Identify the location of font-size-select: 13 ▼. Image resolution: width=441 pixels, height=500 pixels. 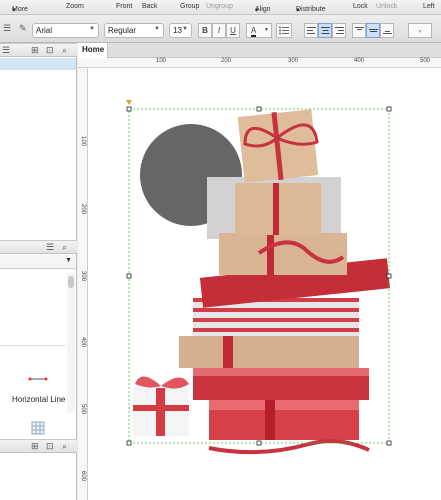
(180, 30).